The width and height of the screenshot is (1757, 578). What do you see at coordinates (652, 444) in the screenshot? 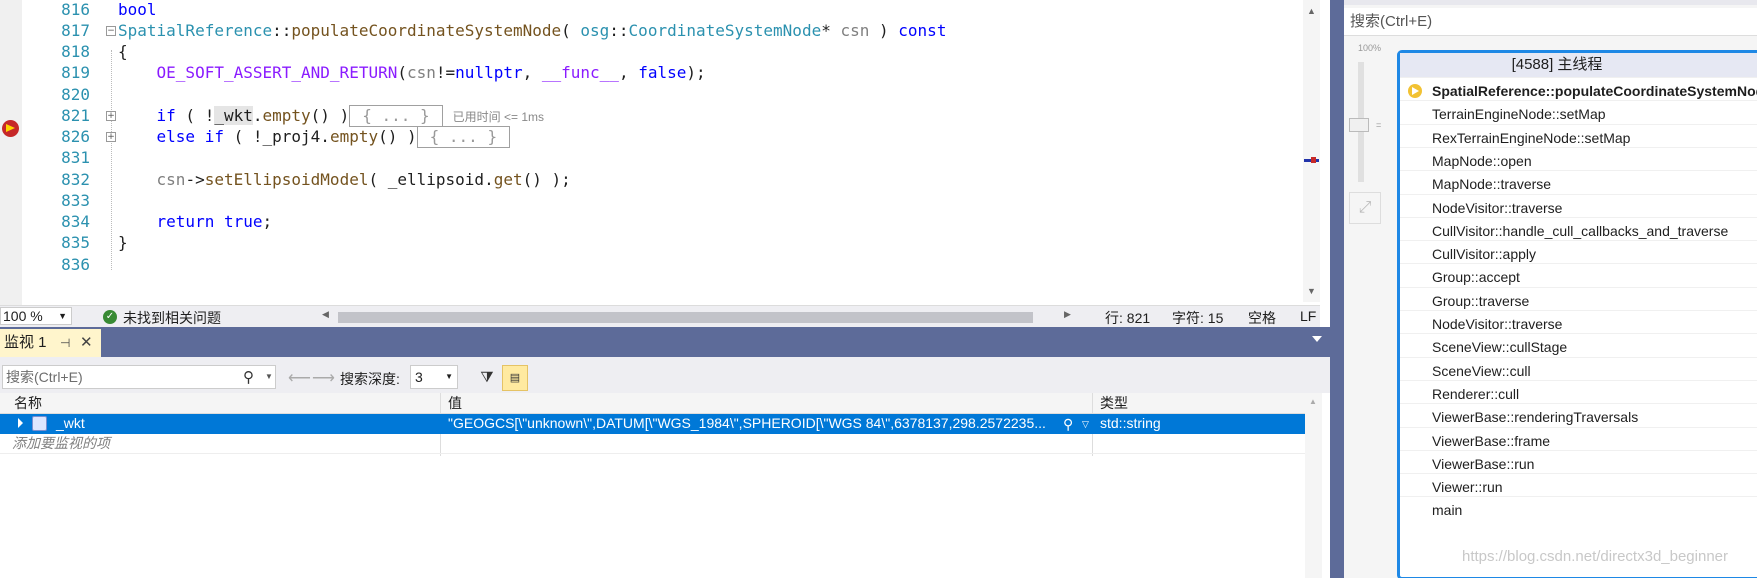
I see `add-watch-row: 添加要监视的项` at bounding box center [652, 444].